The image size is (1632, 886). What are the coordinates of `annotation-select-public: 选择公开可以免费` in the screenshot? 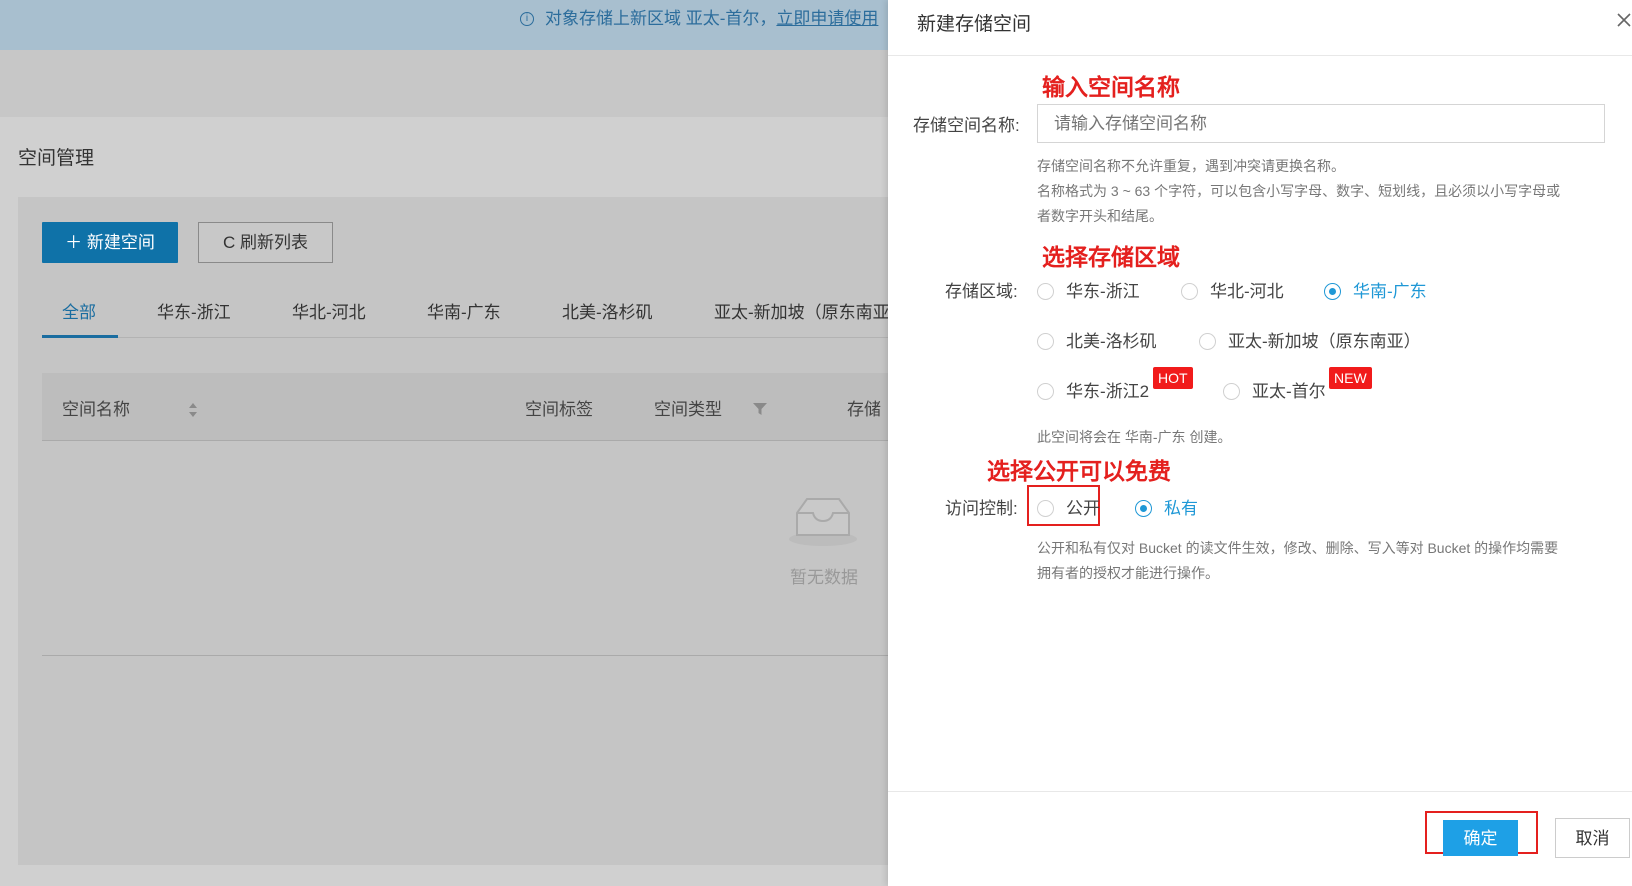 It's located at (1079, 471).